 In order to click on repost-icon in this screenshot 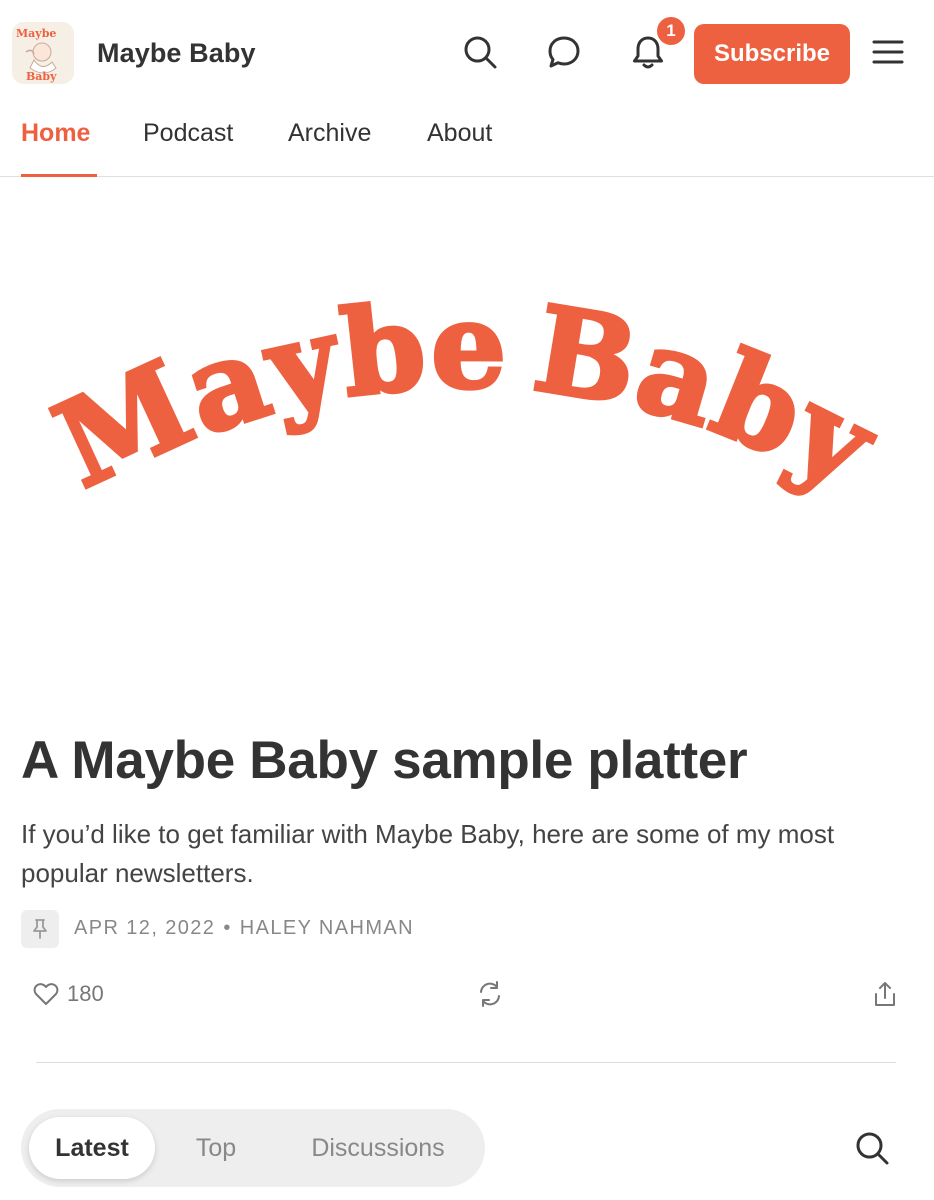, I will do `click(490, 994)`.